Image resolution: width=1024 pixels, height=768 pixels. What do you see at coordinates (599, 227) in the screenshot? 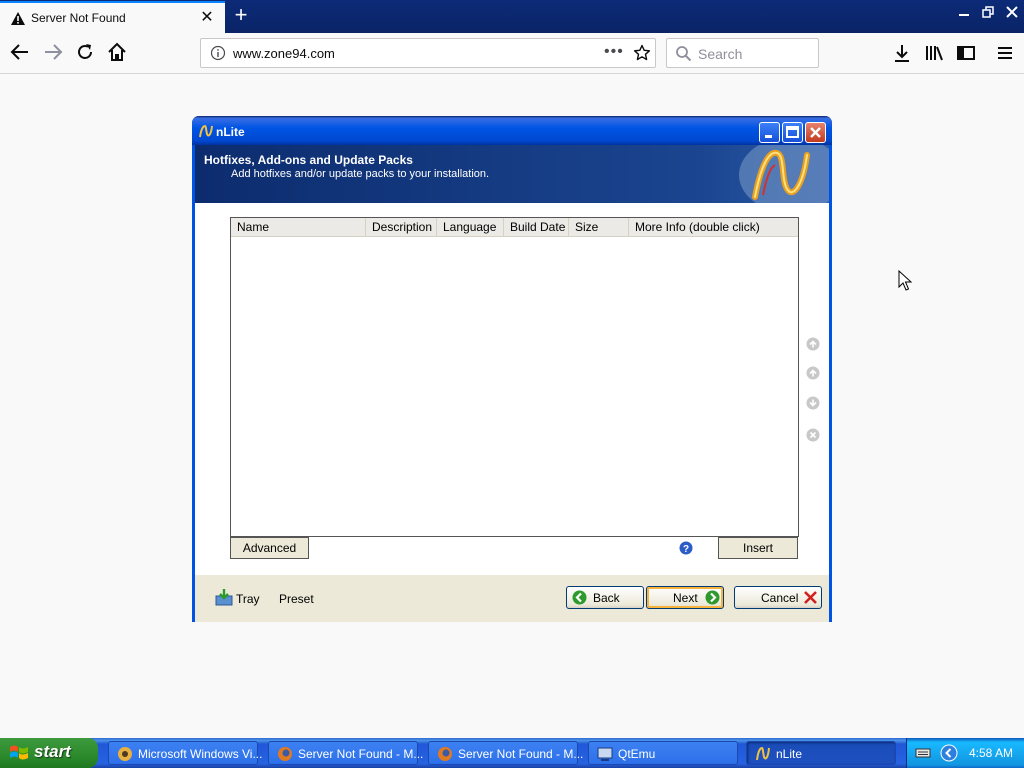
I see `column-size: Size` at bounding box center [599, 227].